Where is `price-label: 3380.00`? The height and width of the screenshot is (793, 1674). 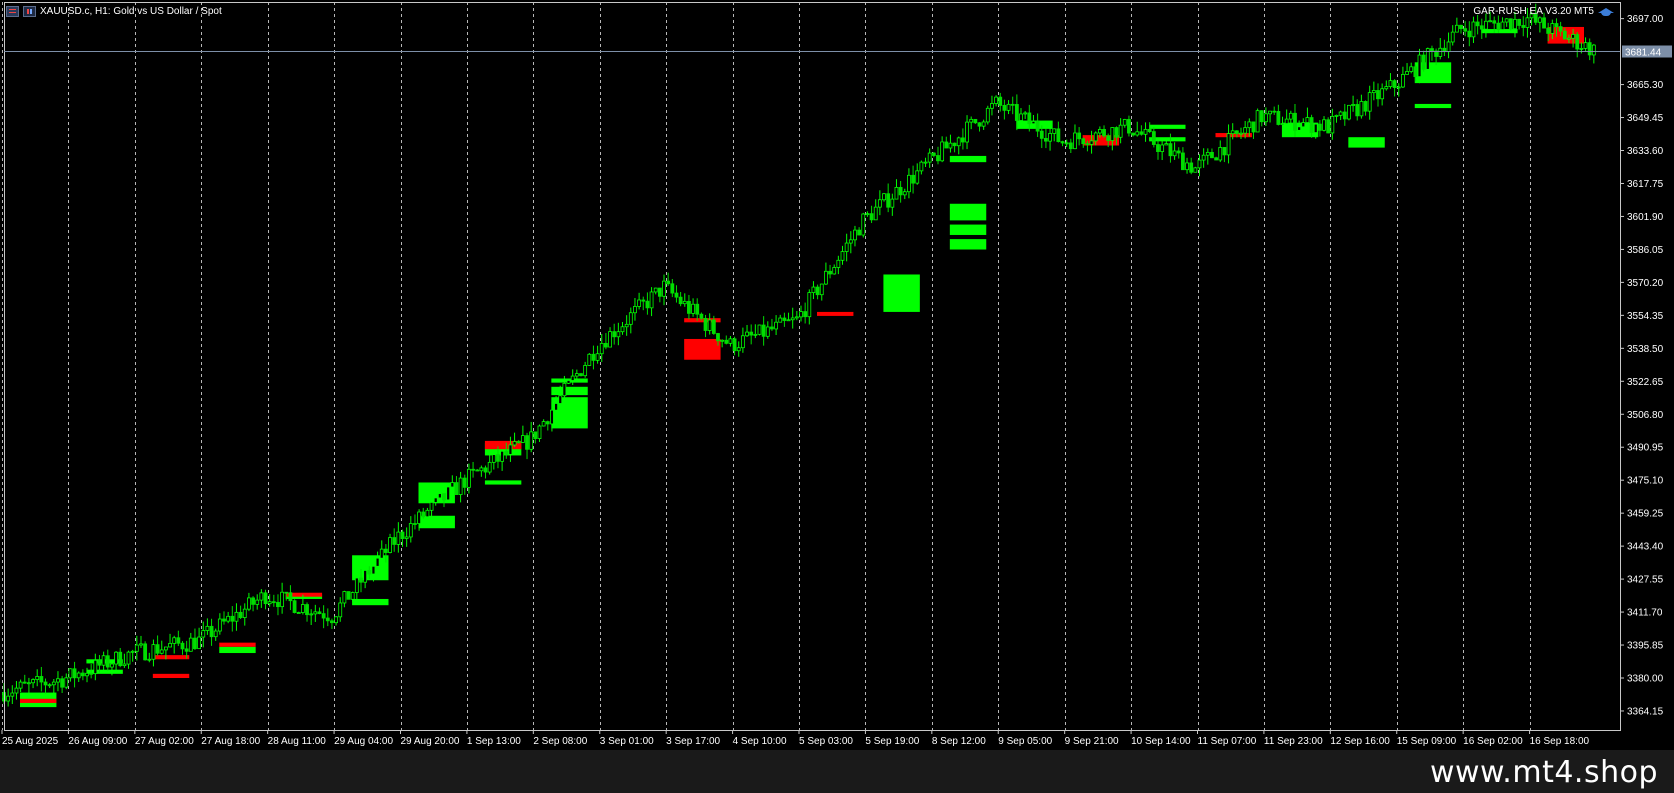
price-label: 3380.00 is located at coordinates (1645, 679).